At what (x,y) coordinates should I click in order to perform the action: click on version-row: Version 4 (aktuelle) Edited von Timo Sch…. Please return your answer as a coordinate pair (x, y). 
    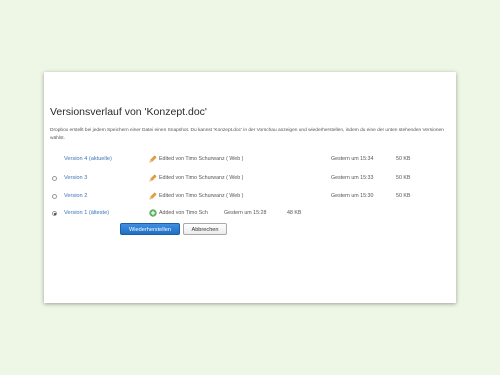
    Looking at the image, I should click on (250, 160).